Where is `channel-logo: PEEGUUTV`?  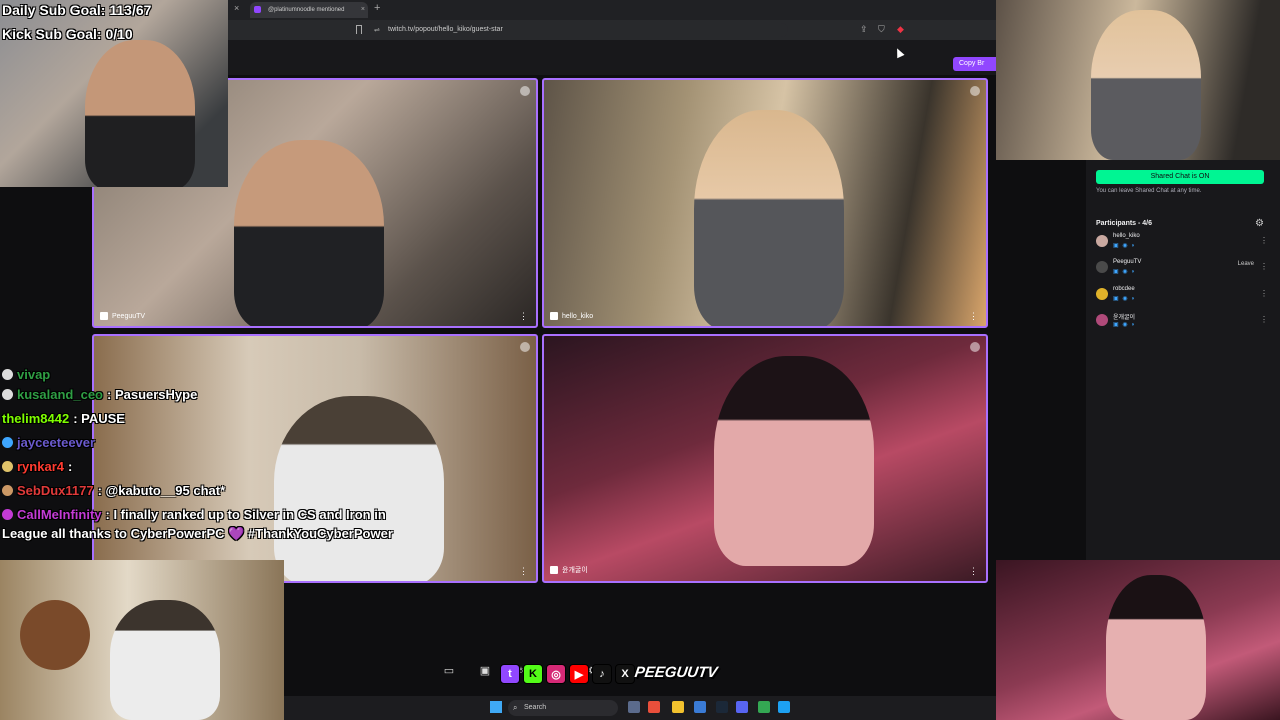 channel-logo: PEEGUUTV is located at coordinates (676, 672).